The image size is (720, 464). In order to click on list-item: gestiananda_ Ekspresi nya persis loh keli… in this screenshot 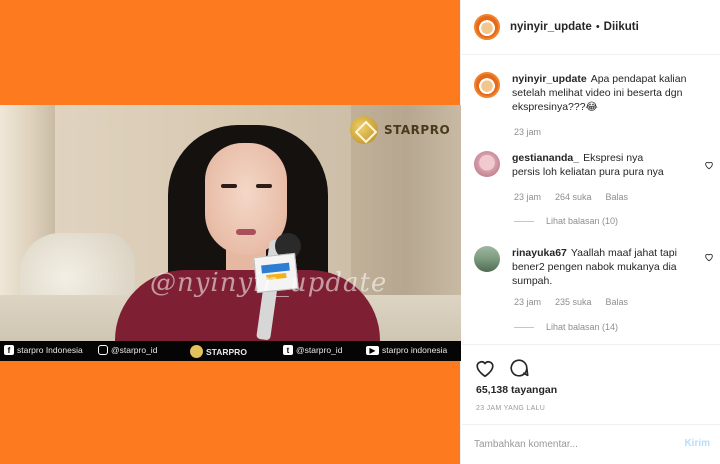, I will do `click(594, 165)`.